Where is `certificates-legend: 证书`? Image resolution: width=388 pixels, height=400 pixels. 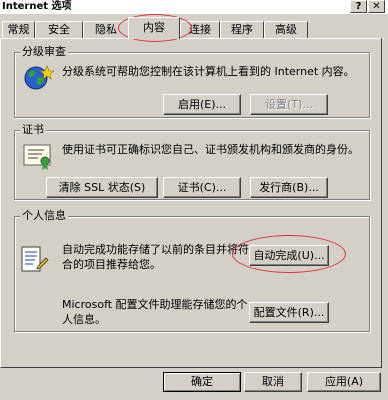 certificates-legend: 证书 is located at coordinates (33, 129).